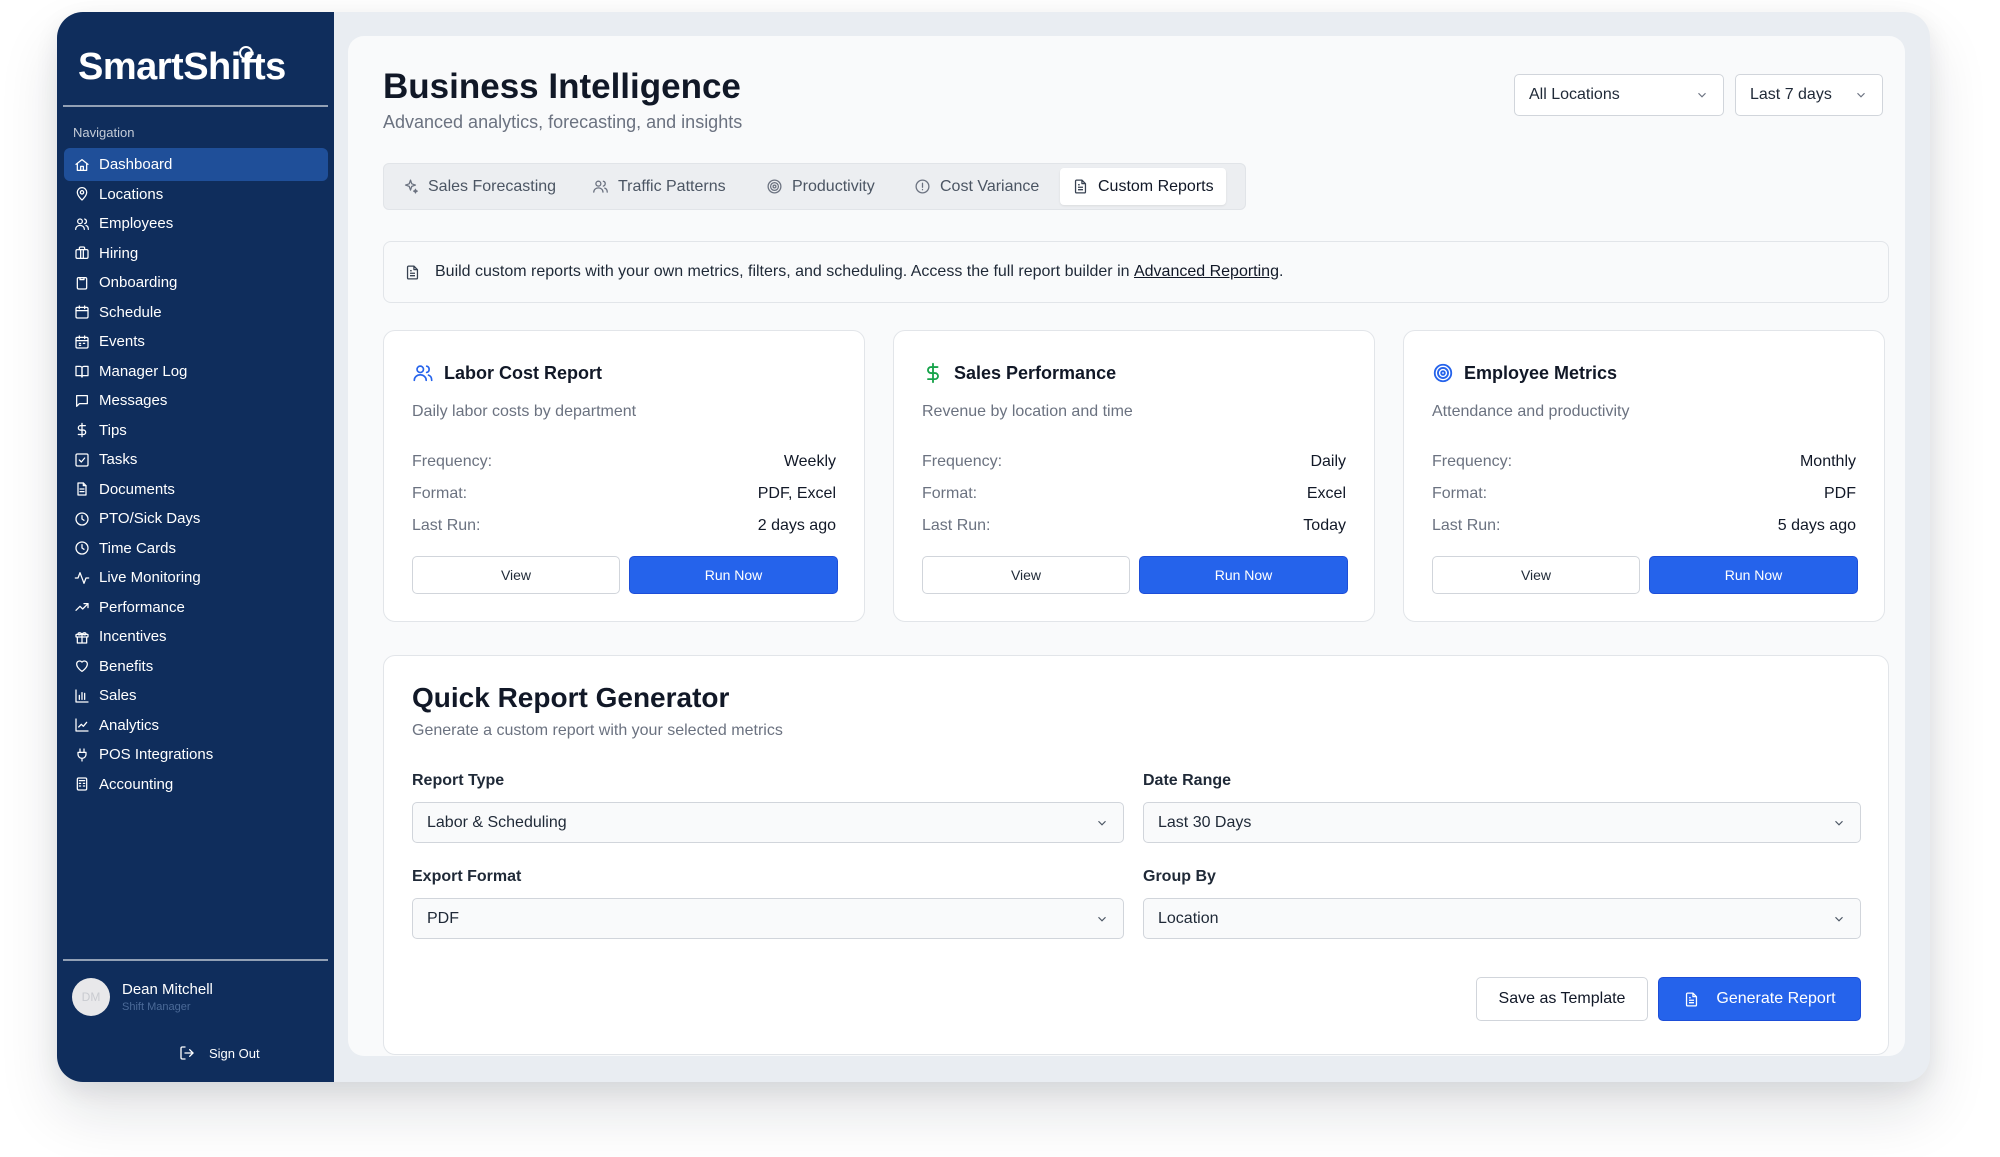 The height and width of the screenshot is (1157, 2000). Describe the element at coordinates (196, 371) in the screenshot. I see `sidebar-item-manager-log: Manager Log` at that location.